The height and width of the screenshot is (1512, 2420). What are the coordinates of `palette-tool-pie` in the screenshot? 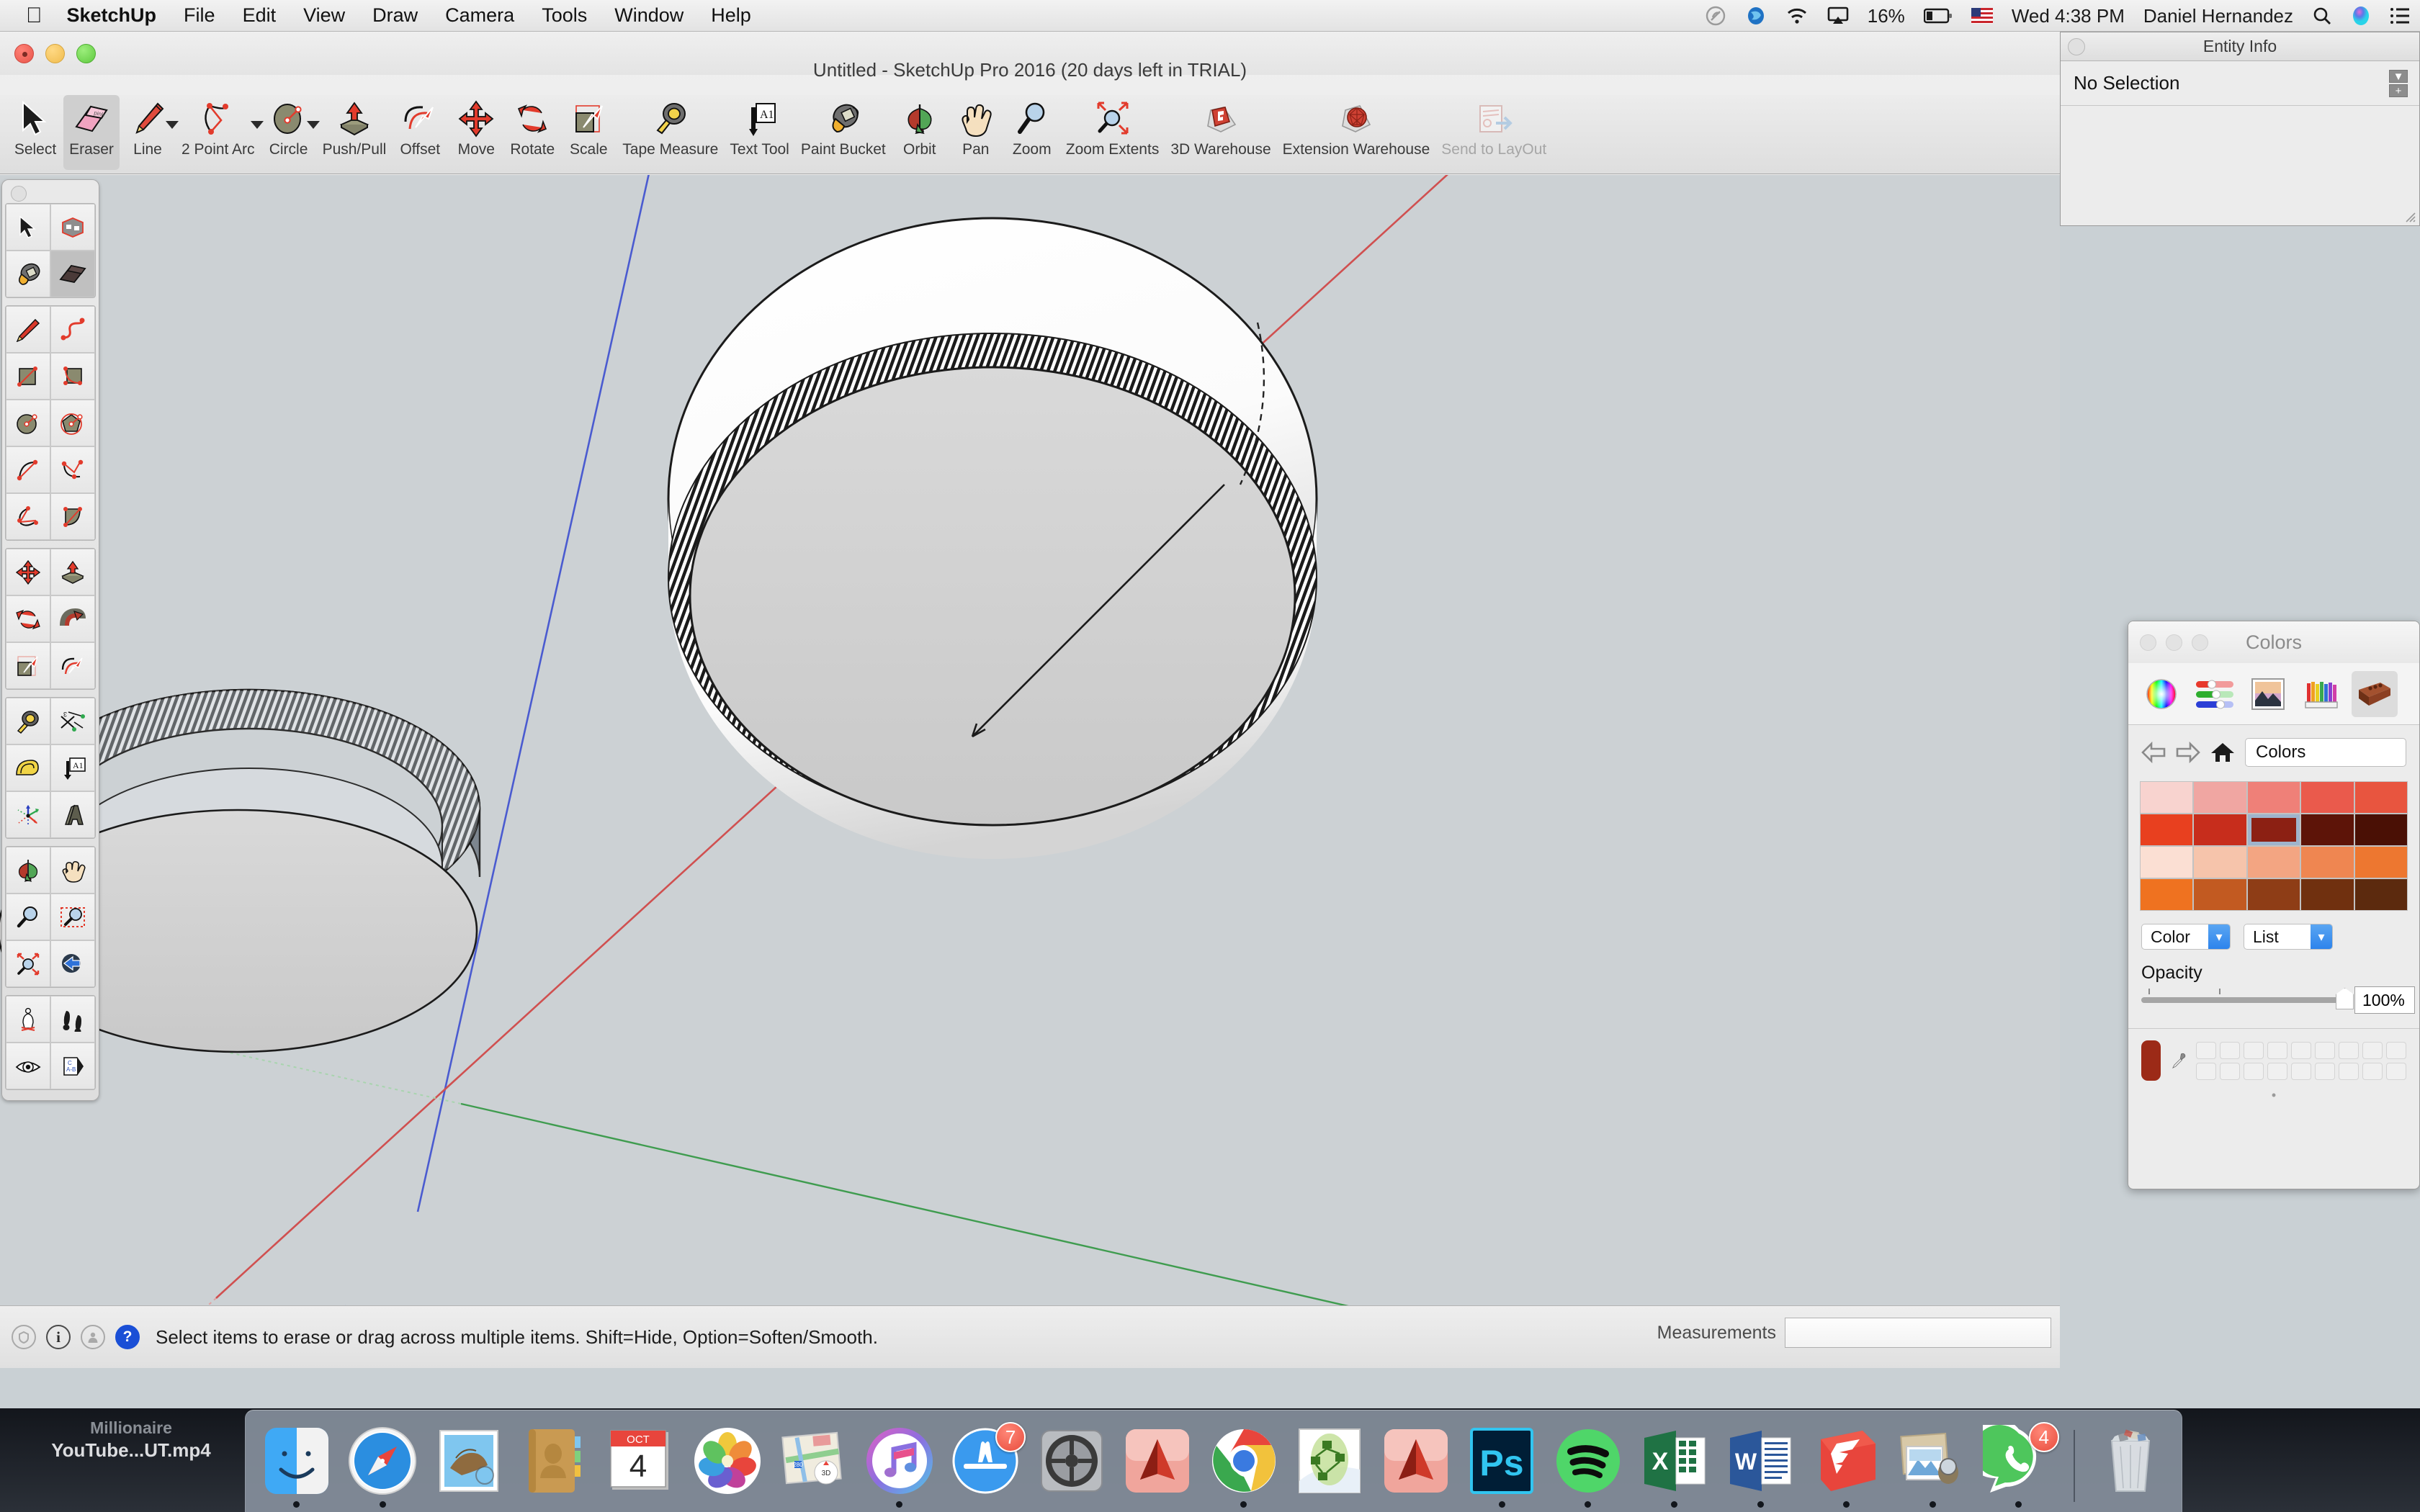 It's located at (72, 516).